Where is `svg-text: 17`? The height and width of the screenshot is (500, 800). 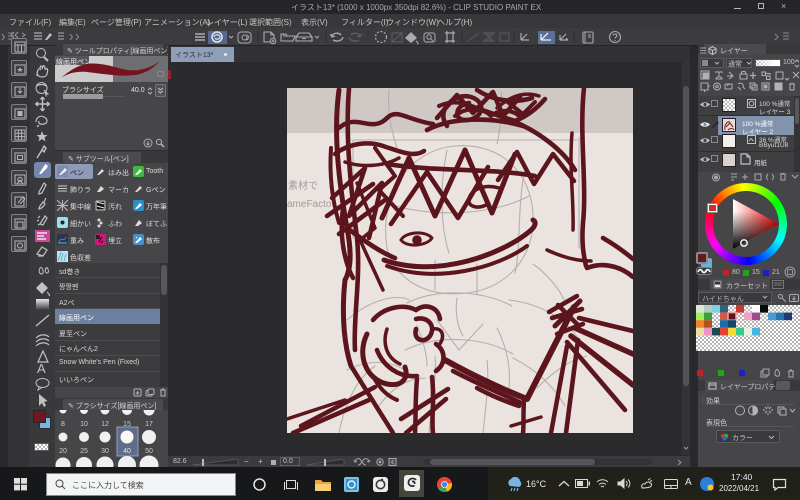 svg-text: 17 is located at coordinates (149, 424).